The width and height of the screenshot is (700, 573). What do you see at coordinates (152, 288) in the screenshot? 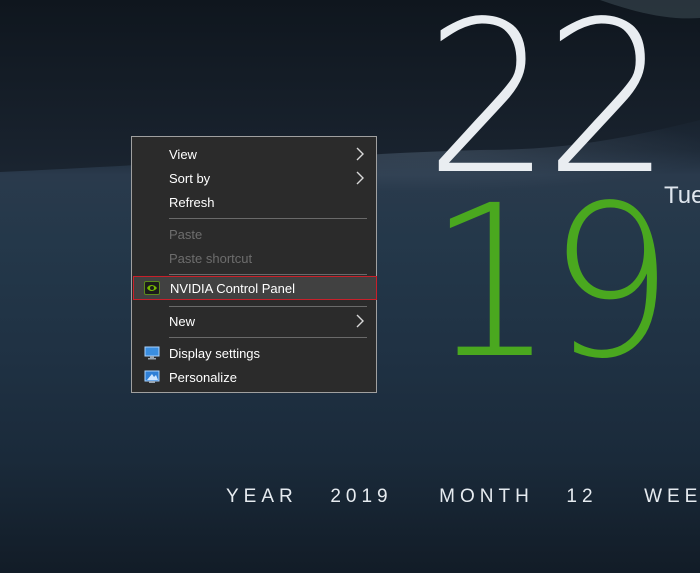
I see `nvidia-icon` at bounding box center [152, 288].